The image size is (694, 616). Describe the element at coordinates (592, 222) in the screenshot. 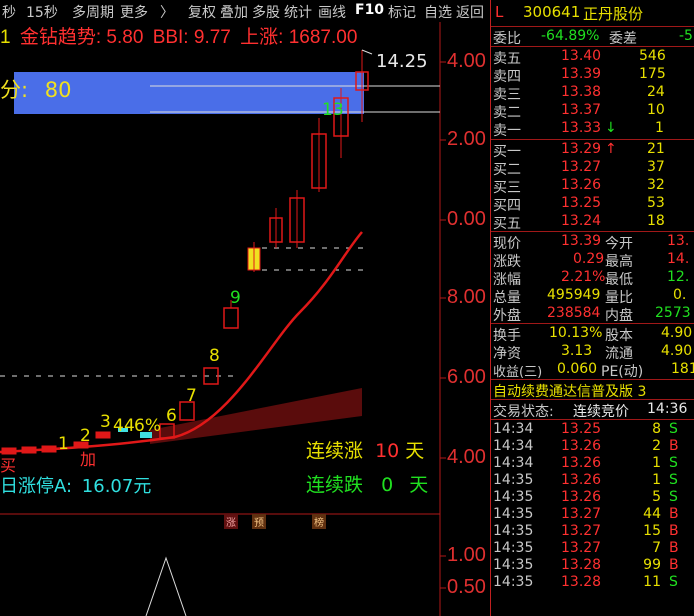

I see `bid-row: 买五 13.24 18` at that location.